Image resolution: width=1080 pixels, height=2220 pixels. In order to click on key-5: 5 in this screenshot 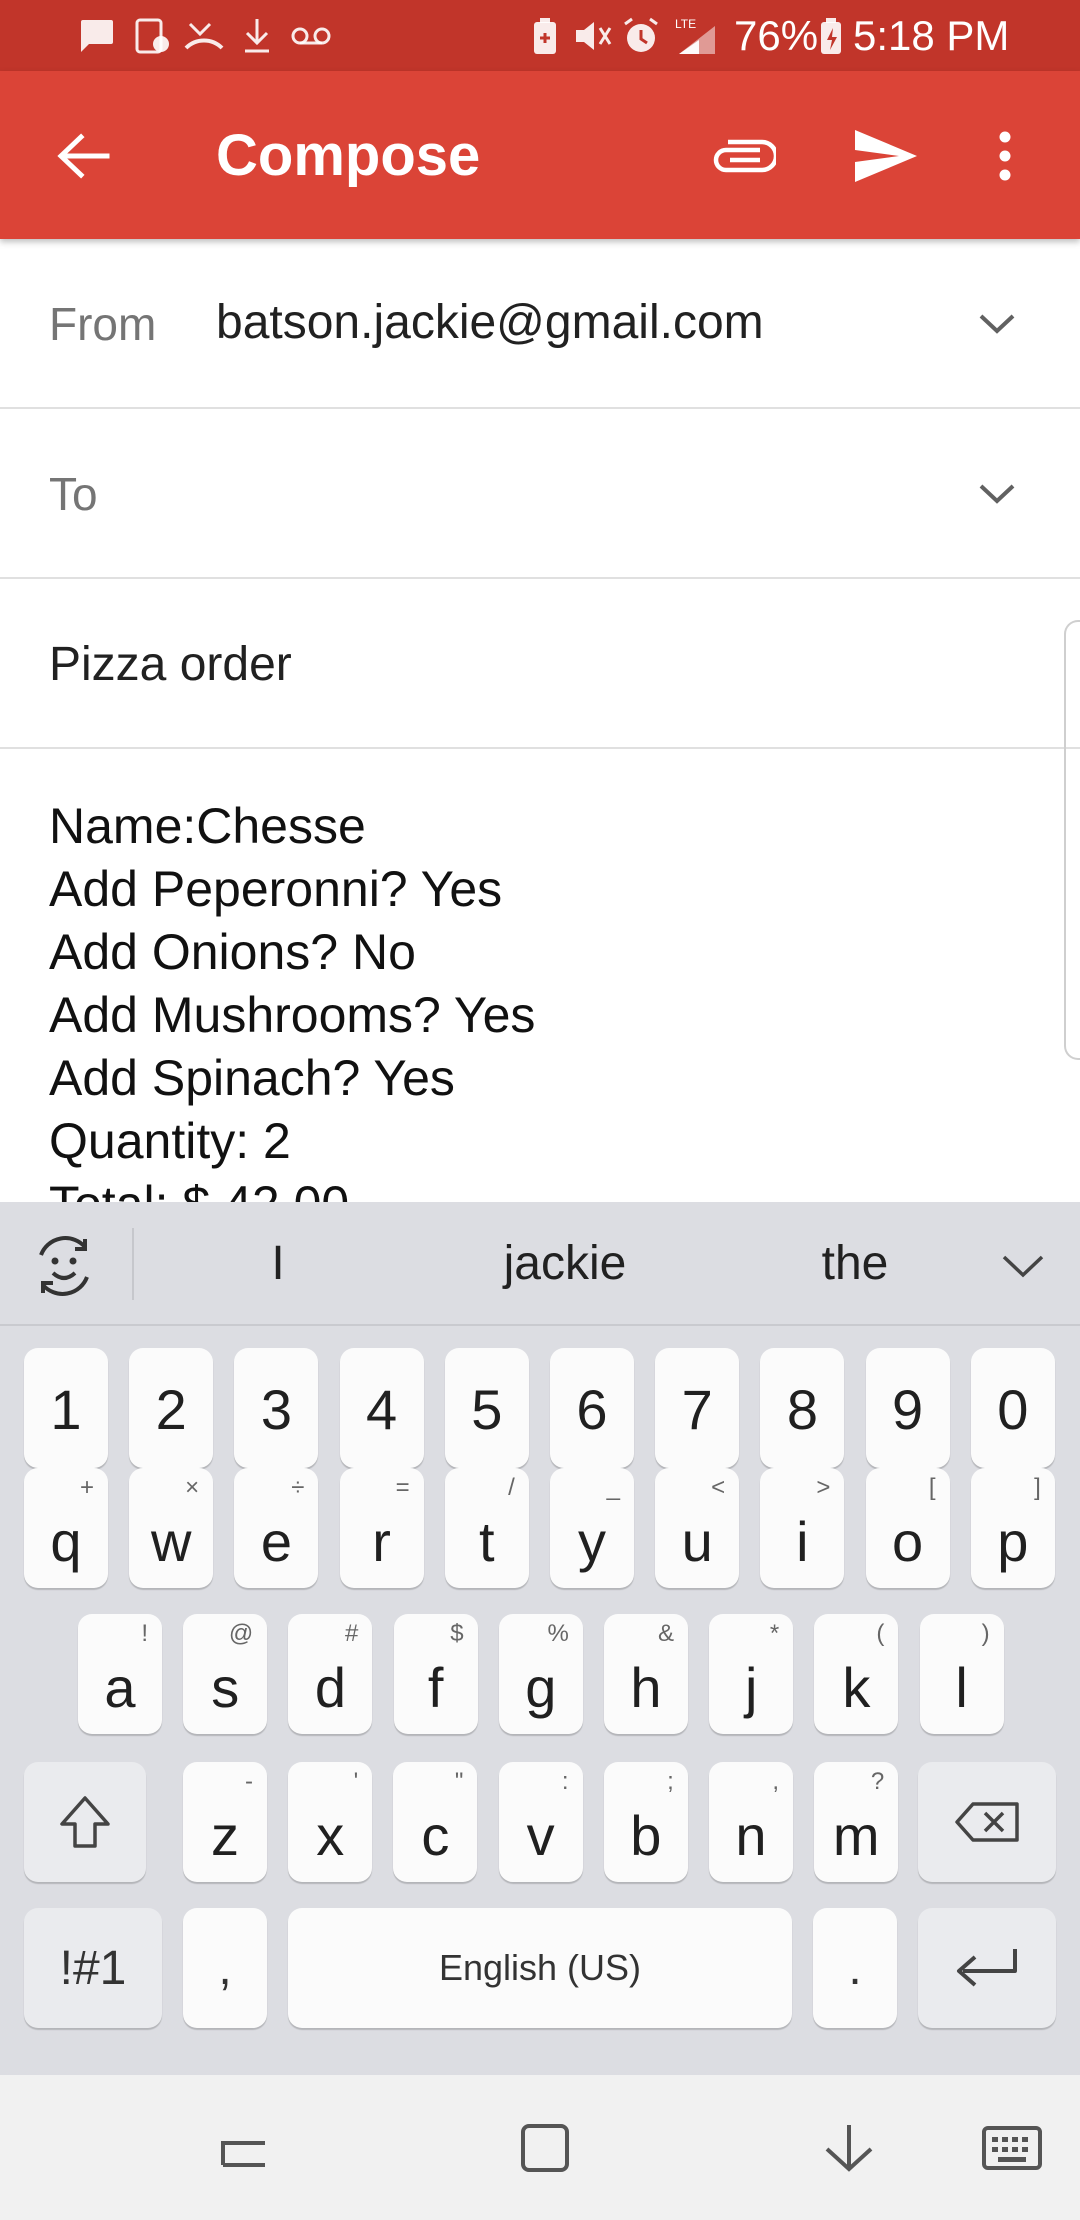, I will do `click(486, 1408)`.